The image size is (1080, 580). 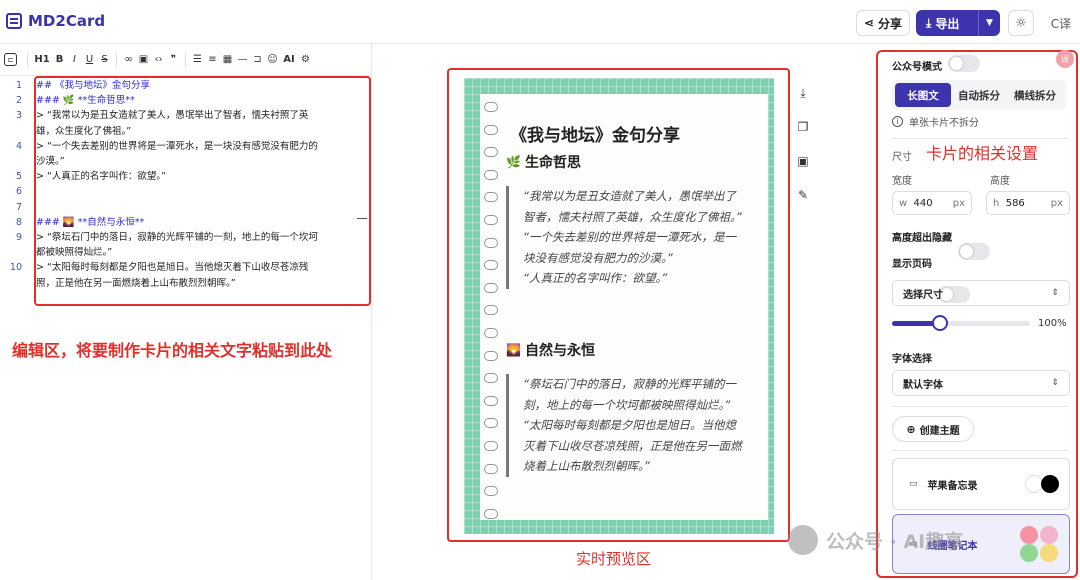 I want to click on share-button: ⋖ 分享, so click(x=883, y=23).